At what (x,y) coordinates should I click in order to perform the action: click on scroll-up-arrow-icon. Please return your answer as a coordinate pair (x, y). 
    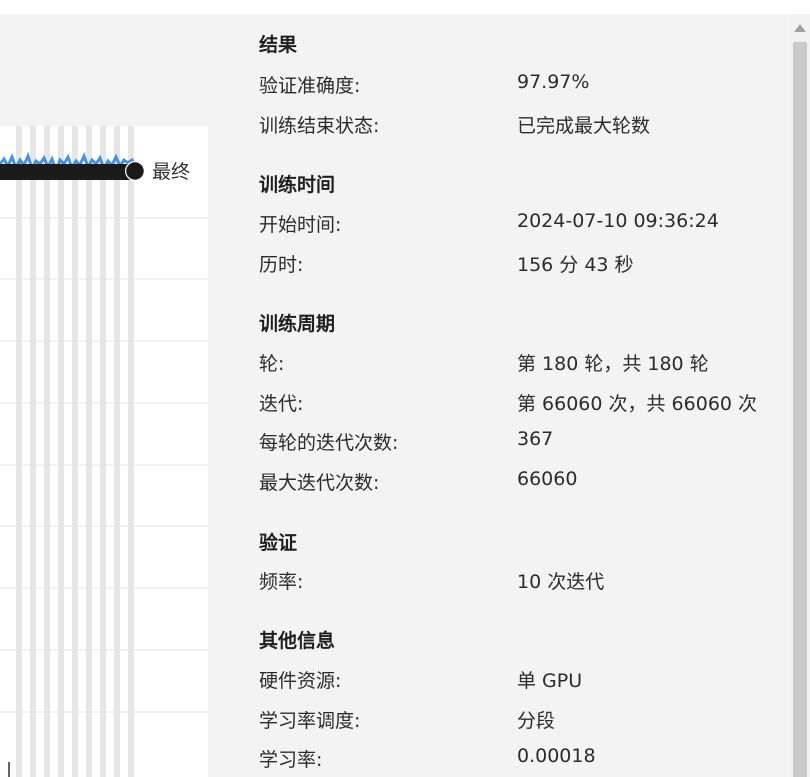
    Looking at the image, I should click on (800, 28).